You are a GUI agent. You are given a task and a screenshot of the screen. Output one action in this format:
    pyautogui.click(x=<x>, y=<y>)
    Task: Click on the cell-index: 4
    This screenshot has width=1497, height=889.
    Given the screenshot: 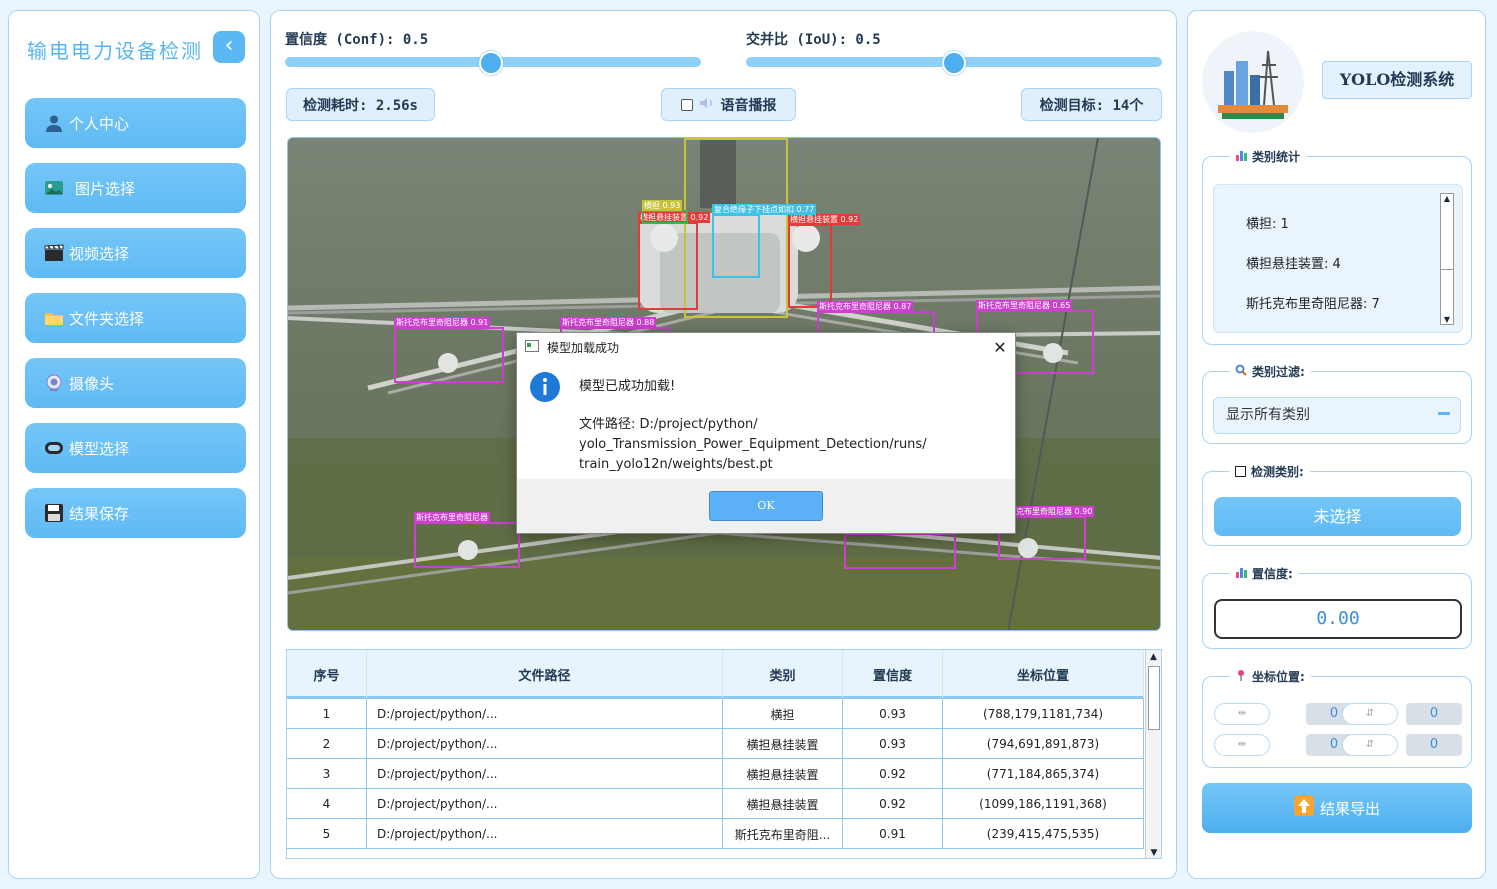 What is the action you would take?
    pyautogui.click(x=327, y=804)
    